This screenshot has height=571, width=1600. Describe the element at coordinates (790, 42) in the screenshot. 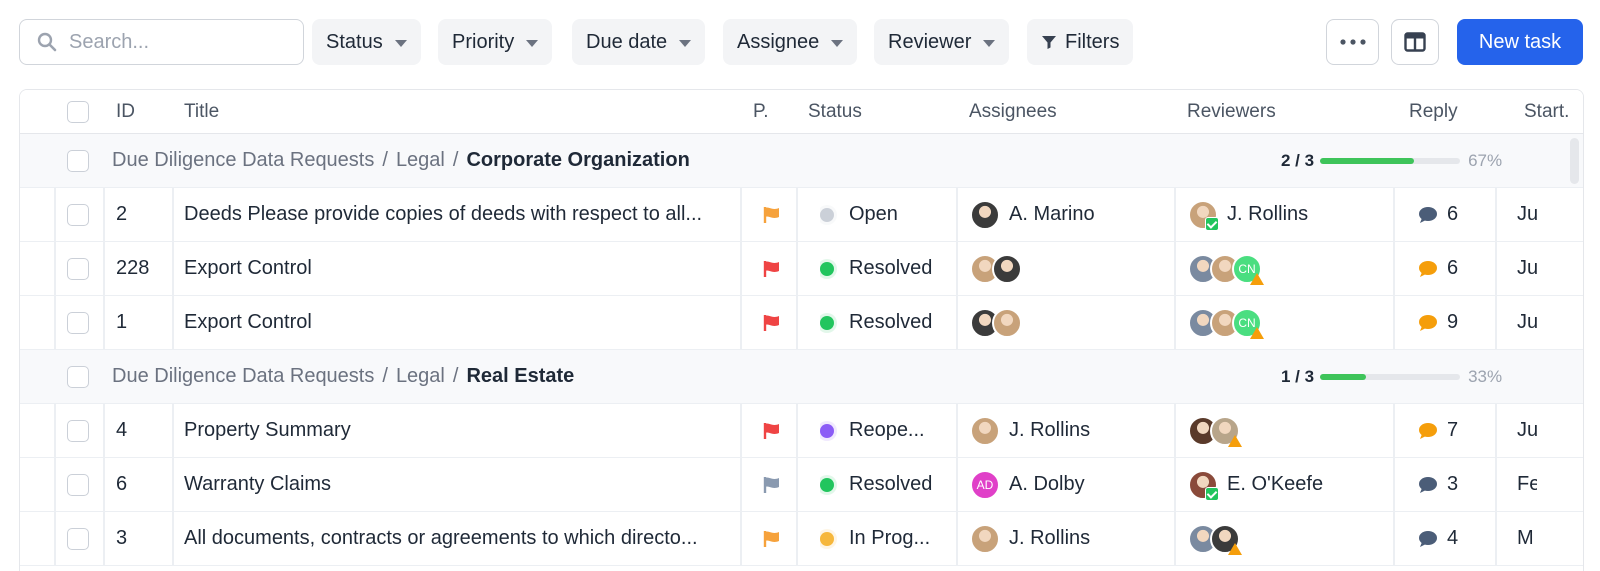

I see `assignee-filter-button: Assignee` at that location.